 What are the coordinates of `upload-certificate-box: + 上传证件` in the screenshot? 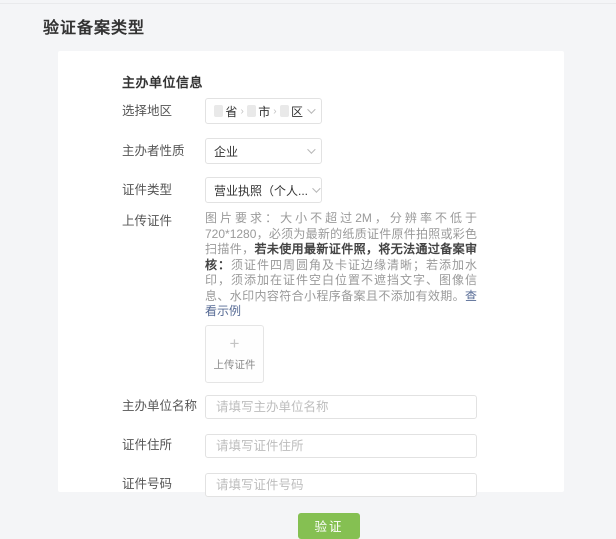 It's located at (234, 353).